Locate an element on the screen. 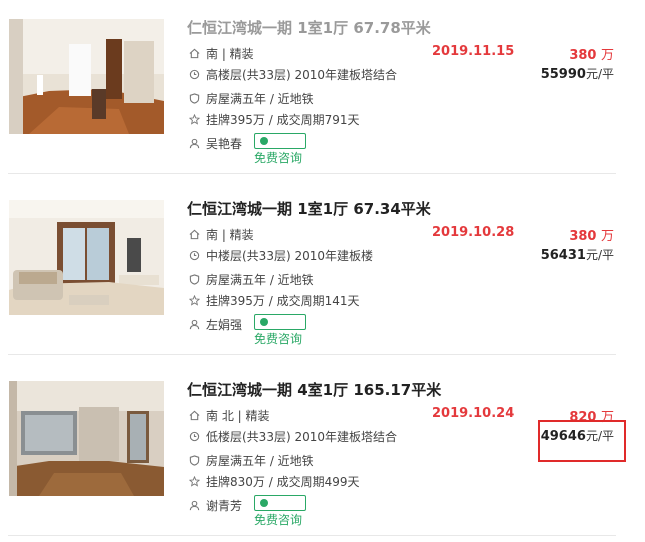 The image size is (645, 542). agent-row: 吴艳春 is located at coordinates (214, 143).